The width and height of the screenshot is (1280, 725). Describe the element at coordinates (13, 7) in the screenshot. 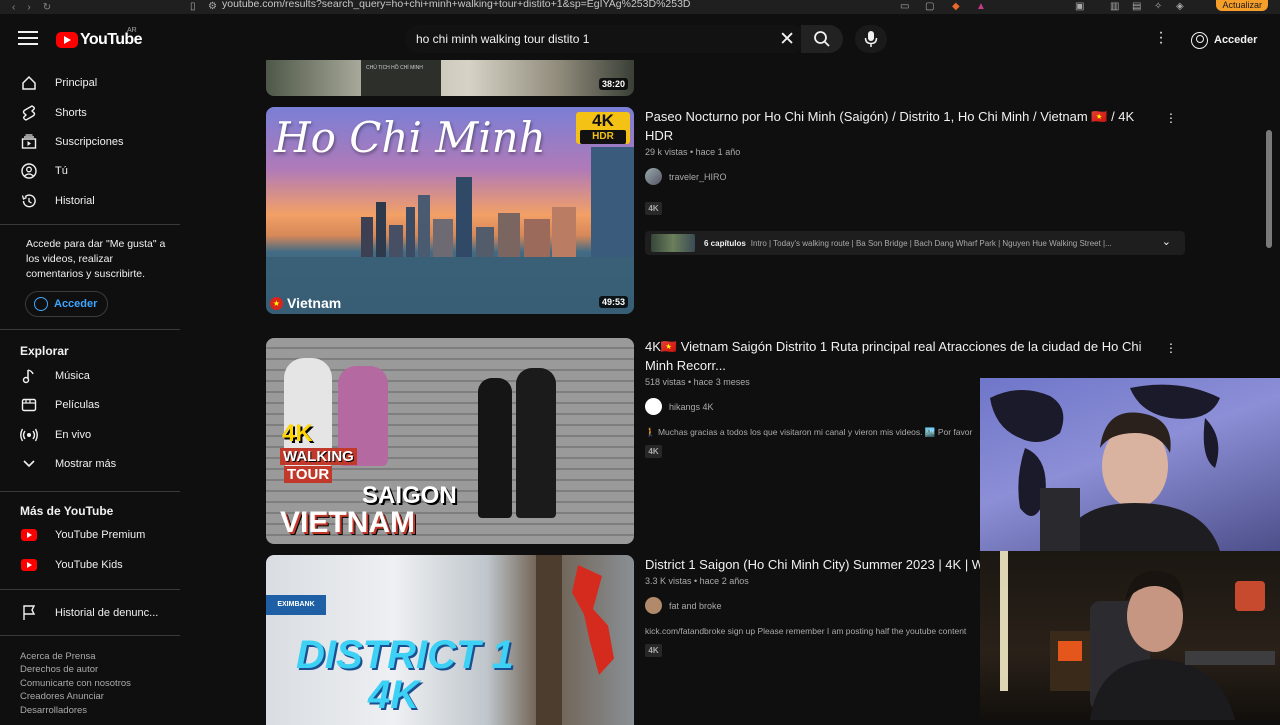

I see `back-icon: ‹` at that location.